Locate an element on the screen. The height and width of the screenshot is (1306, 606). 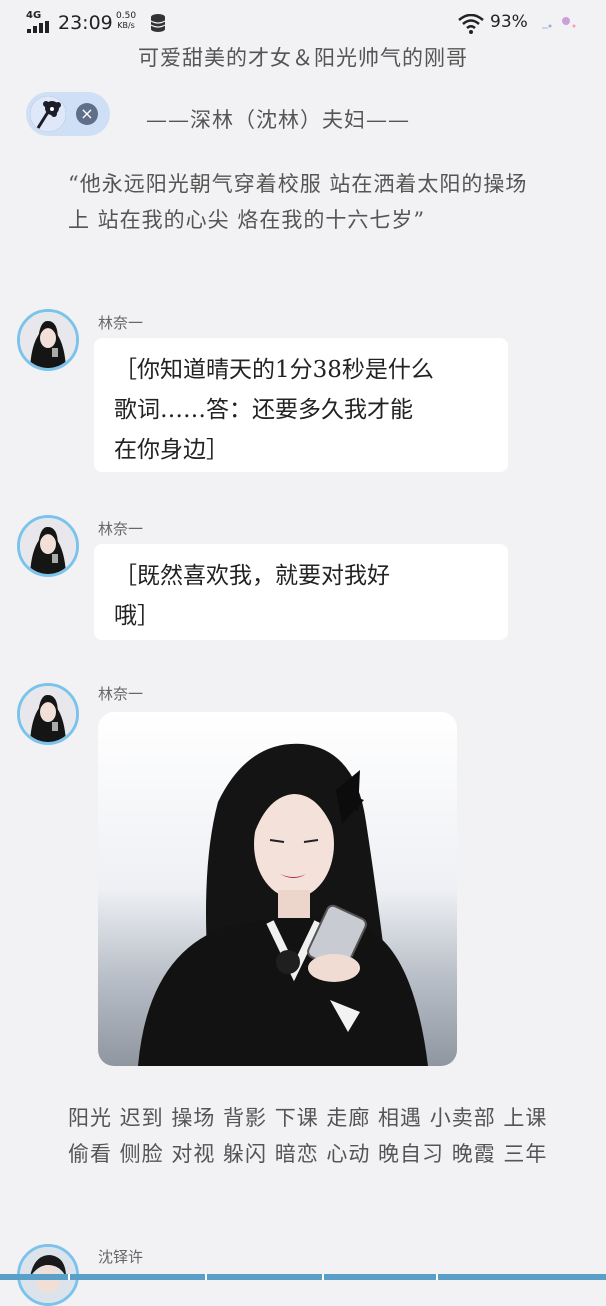
net-speed: 0.50 KB/s is located at coordinates (126, 21).